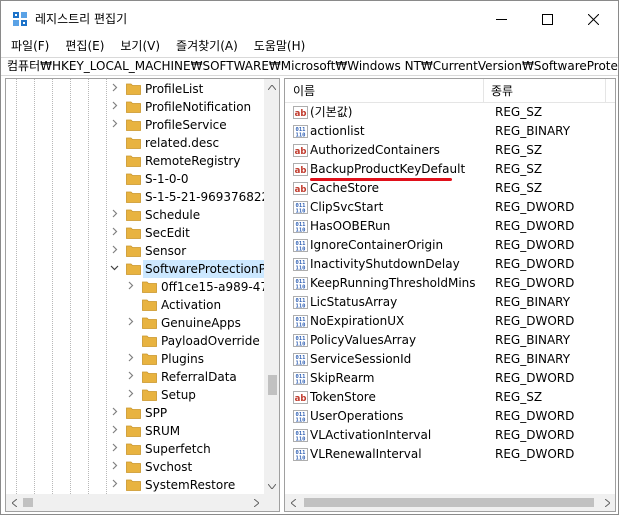 This screenshot has width=619, height=515. Describe the element at coordinates (450, 226) in the screenshot. I see `value-row: 011 110 HasOOBERun REG_DWORD` at that location.